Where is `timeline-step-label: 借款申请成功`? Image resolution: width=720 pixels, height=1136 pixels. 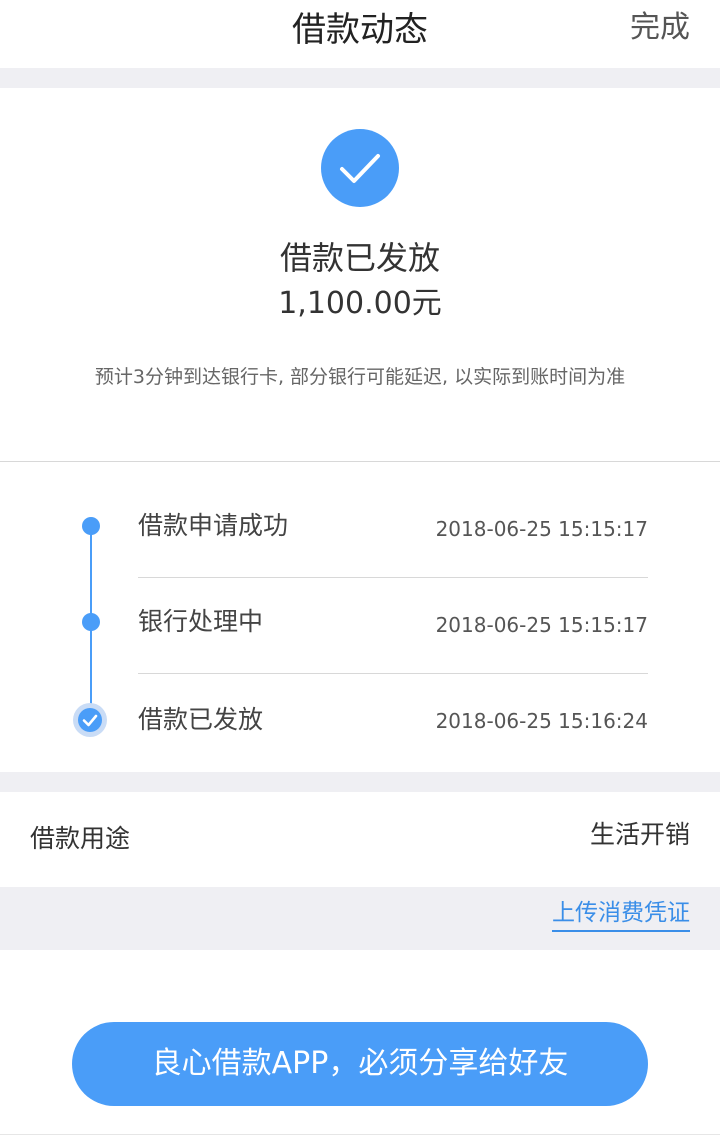 timeline-step-label: 借款申请成功 is located at coordinates (213, 525).